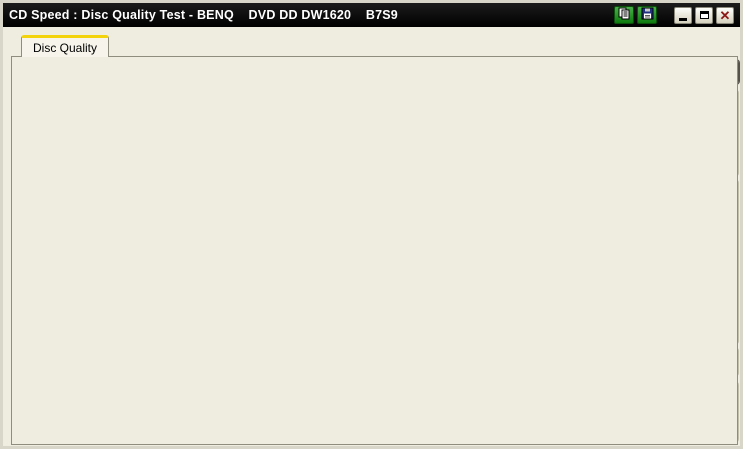 The image size is (743, 449). Describe the element at coordinates (683, 19) in the screenshot. I see `minimize-icon` at that location.